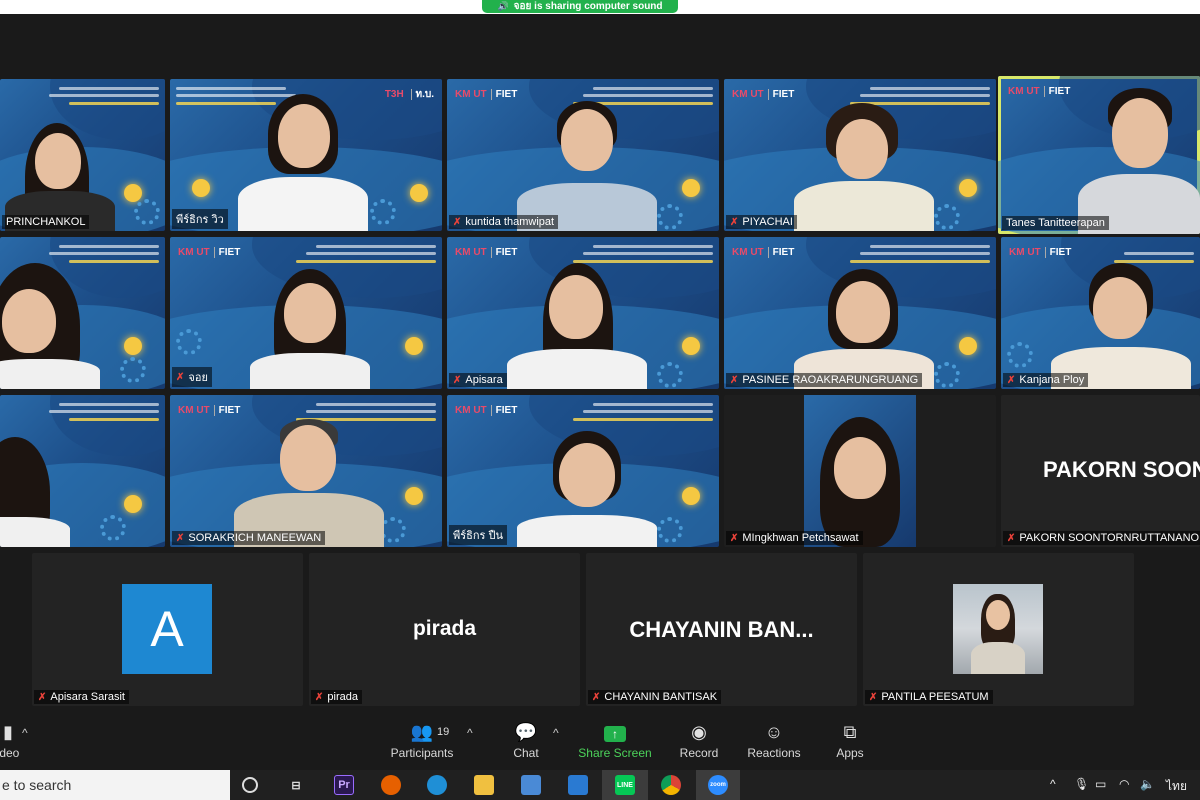 This screenshot has width=1200, height=800. I want to click on record-button: ◉ Record, so click(699, 741).